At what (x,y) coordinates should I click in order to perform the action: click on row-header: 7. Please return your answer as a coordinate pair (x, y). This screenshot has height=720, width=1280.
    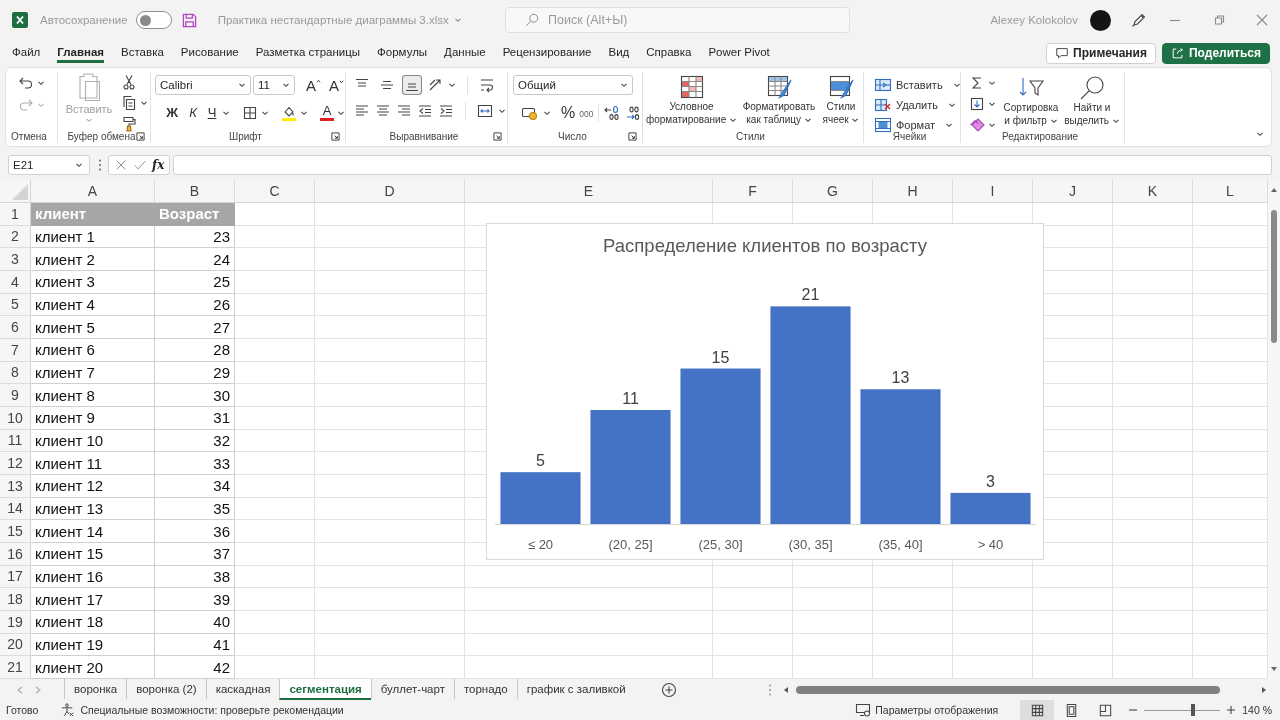
    Looking at the image, I should click on (15, 350).